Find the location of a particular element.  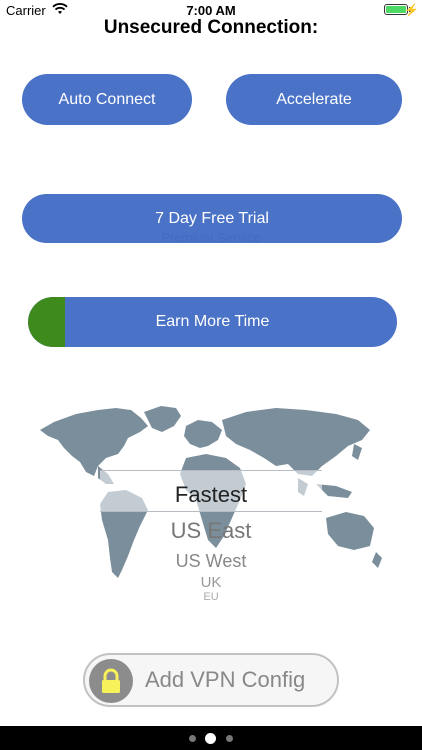

page-dot-active is located at coordinates (210, 738).